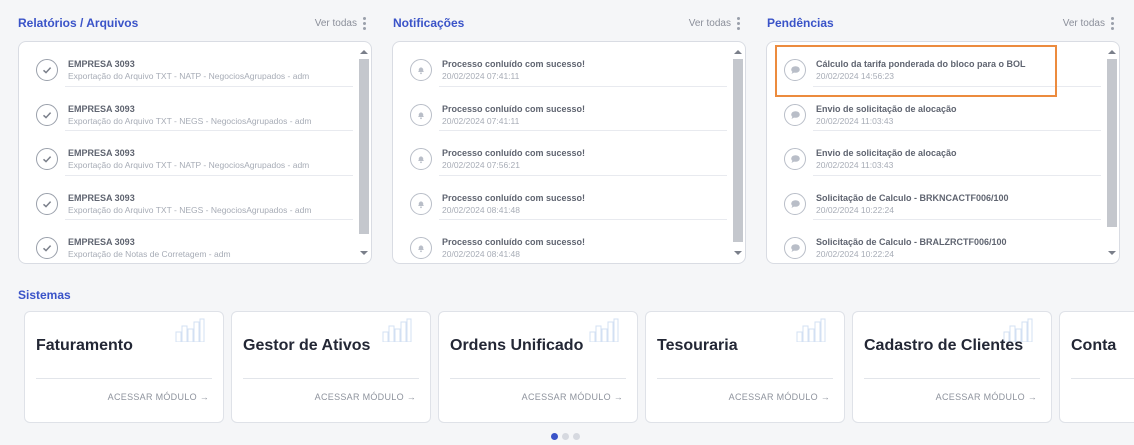 The height and width of the screenshot is (445, 1134). What do you see at coordinates (149, 254) in the screenshot?
I see `report-item-subtitle: Exportação de Notas de Corretagem - adm` at bounding box center [149, 254].